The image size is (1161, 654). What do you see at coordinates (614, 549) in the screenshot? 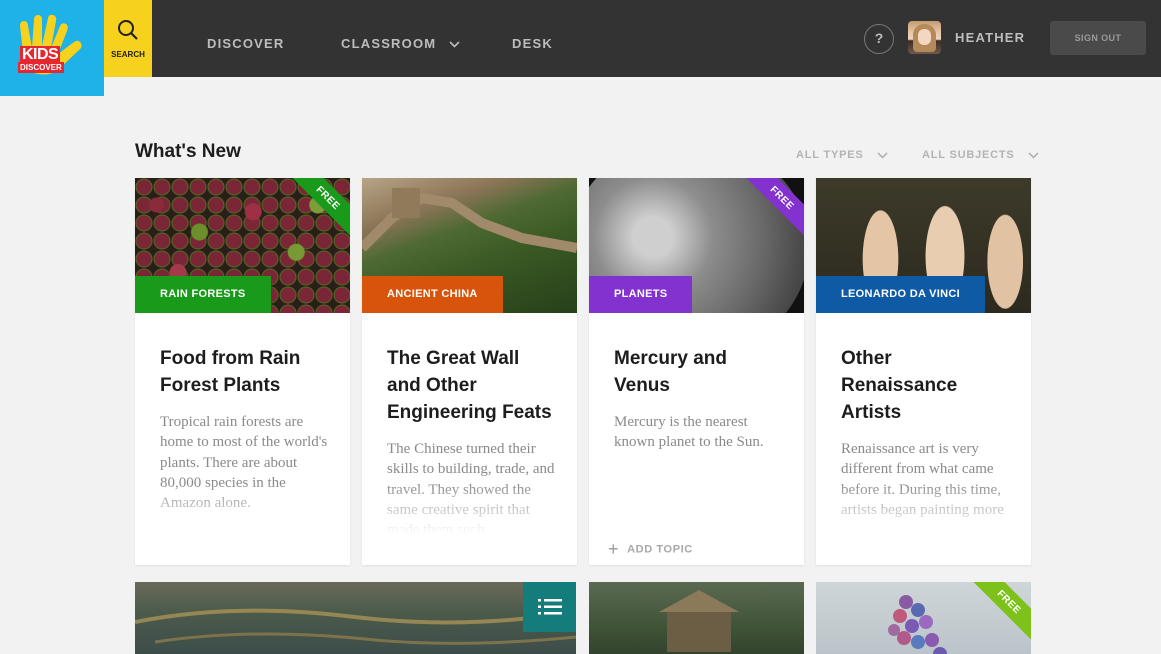
I see `plus-icon: +` at bounding box center [614, 549].